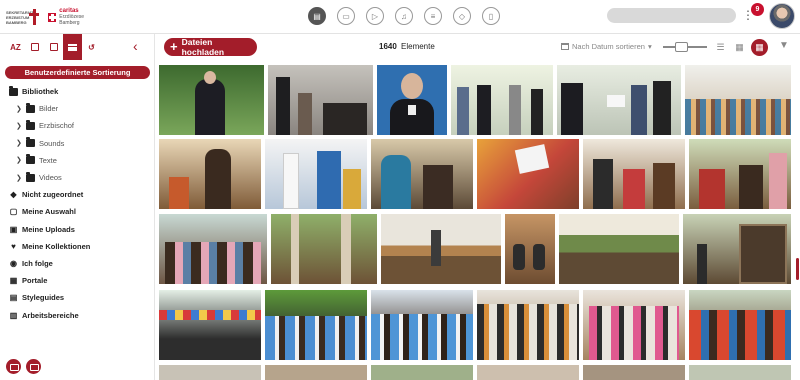  I want to click on collapse-sidebar-icon: ‹, so click(135, 46).